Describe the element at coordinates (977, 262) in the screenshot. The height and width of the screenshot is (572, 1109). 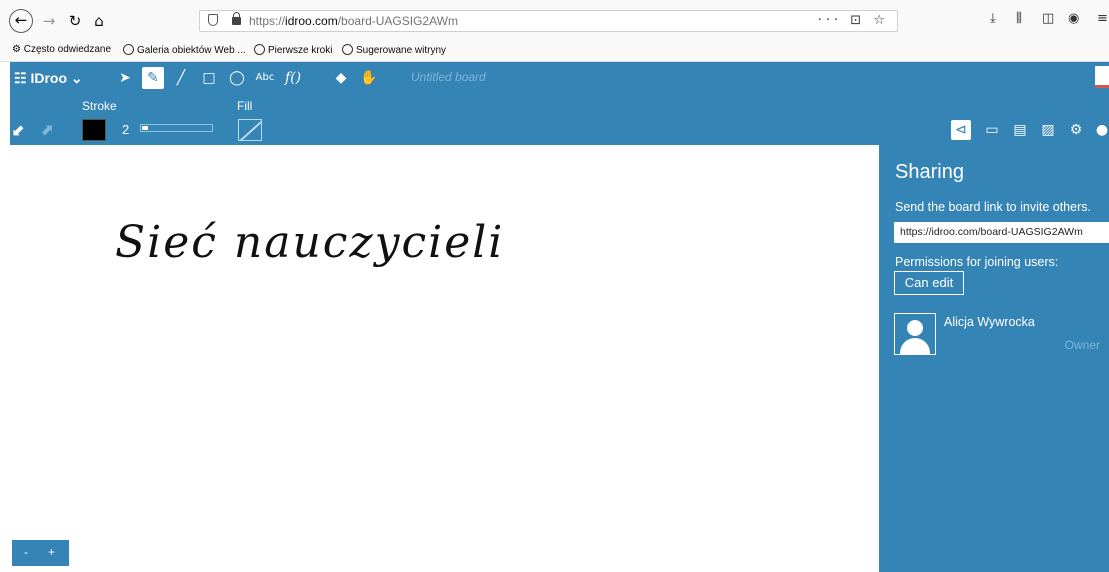
I see `permissions-label: Permissions for joining users:` at that location.